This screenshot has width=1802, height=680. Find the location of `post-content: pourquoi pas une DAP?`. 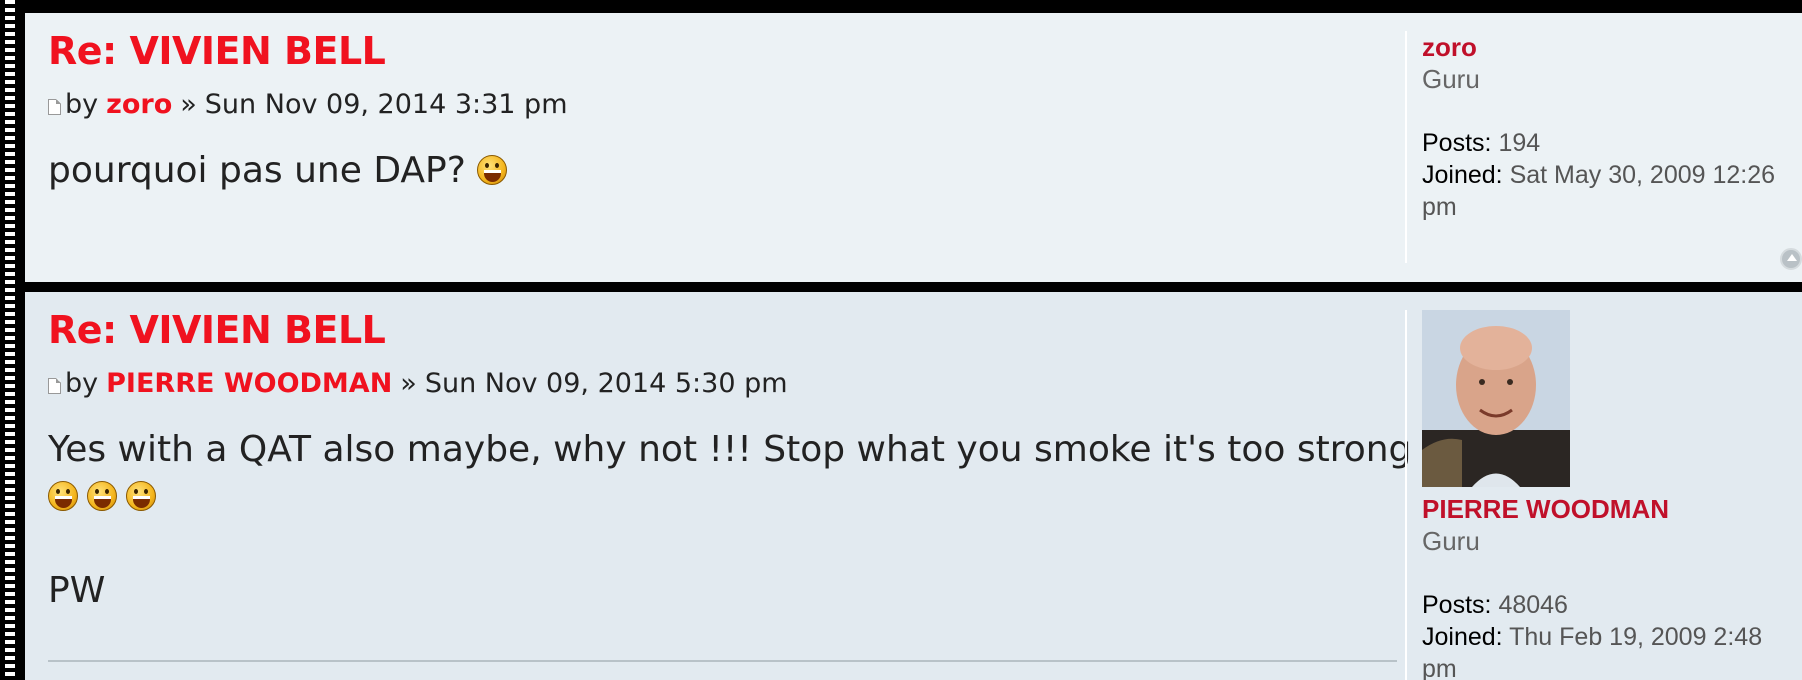

post-content: pourquoi pas une DAP? is located at coordinates (282, 170).